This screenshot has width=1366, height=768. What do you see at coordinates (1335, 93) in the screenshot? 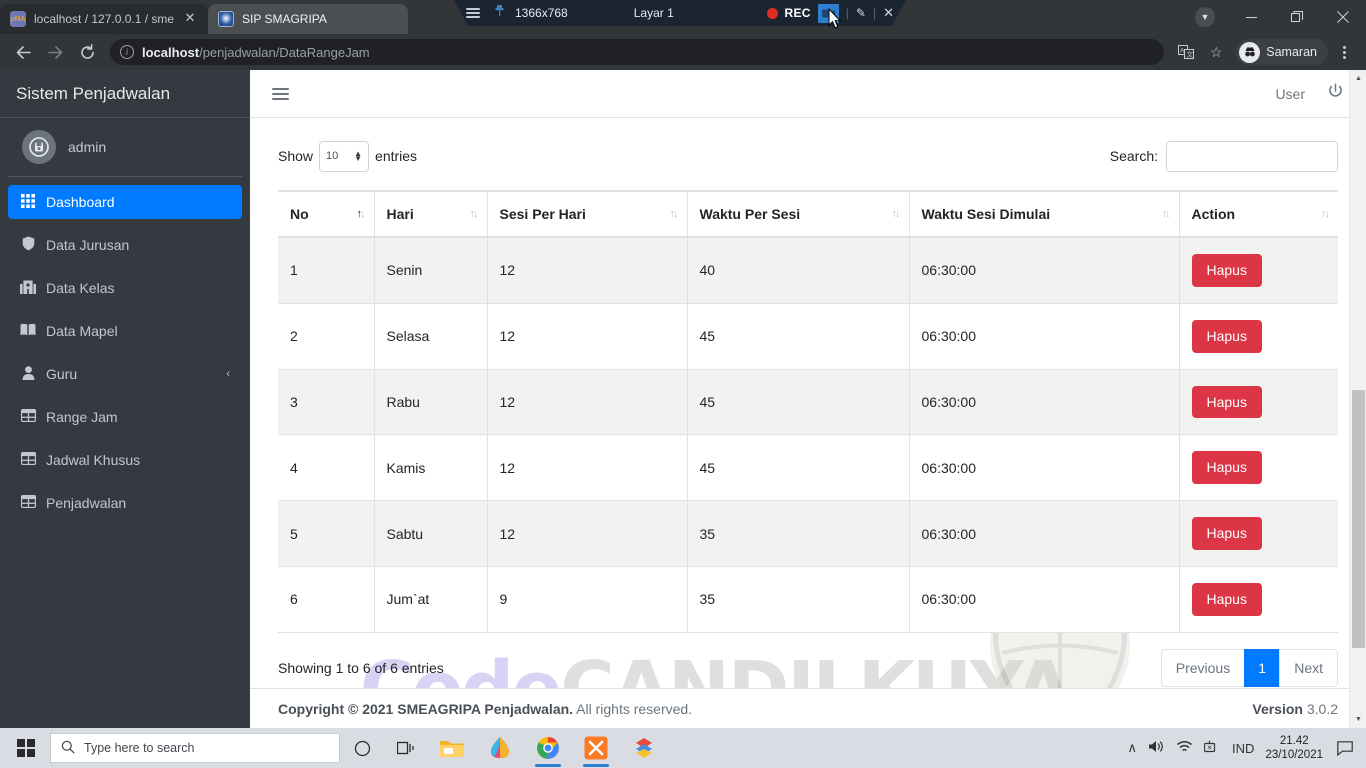
I see `power-icon` at bounding box center [1335, 93].